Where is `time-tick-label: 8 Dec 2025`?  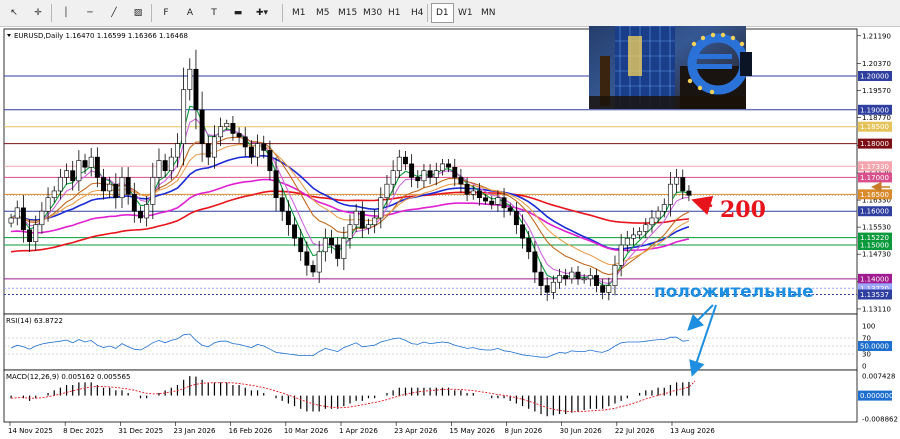
time-tick-label: 8 Dec 2025 is located at coordinates (83, 431).